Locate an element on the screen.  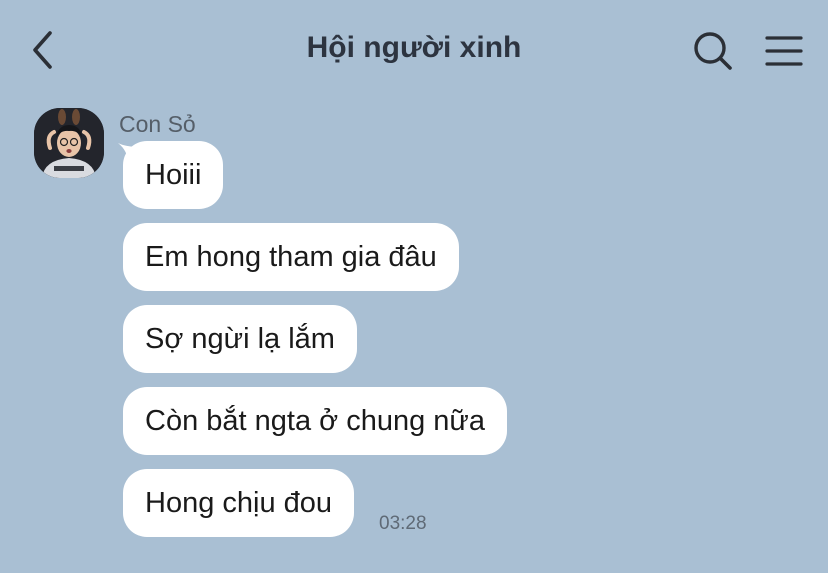
hamburger-menu-icon is located at coordinates (784, 51).